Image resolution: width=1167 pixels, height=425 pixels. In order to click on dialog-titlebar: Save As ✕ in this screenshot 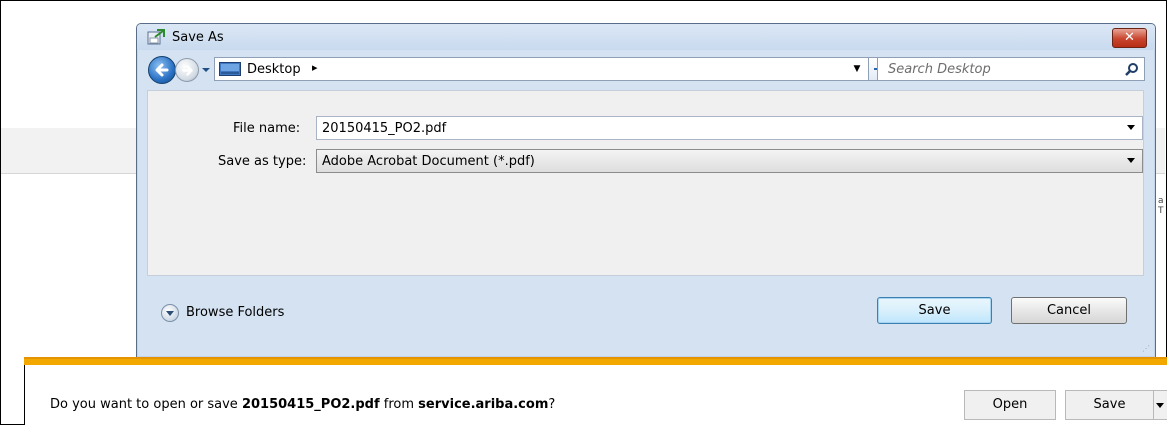, I will do `click(646, 37)`.